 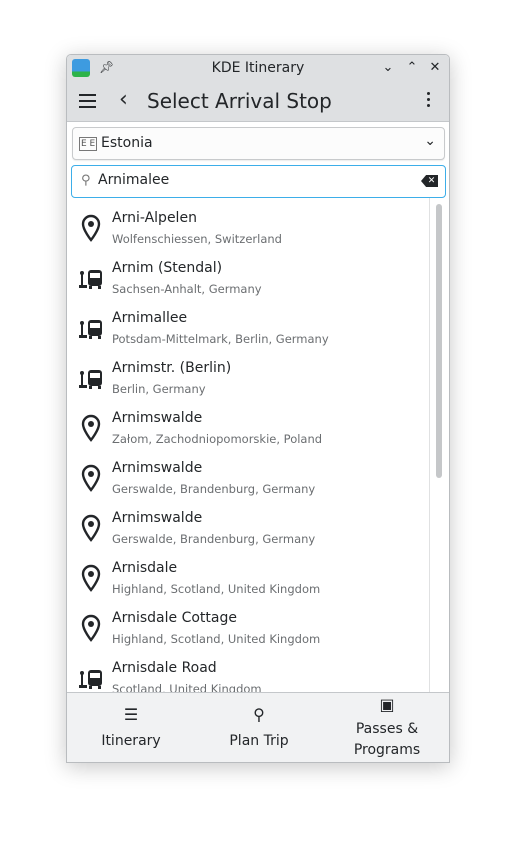 What do you see at coordinates (87, 103) in the screenshot?
I see `hamburger-menu-icon` at bounding box center [87, 103].